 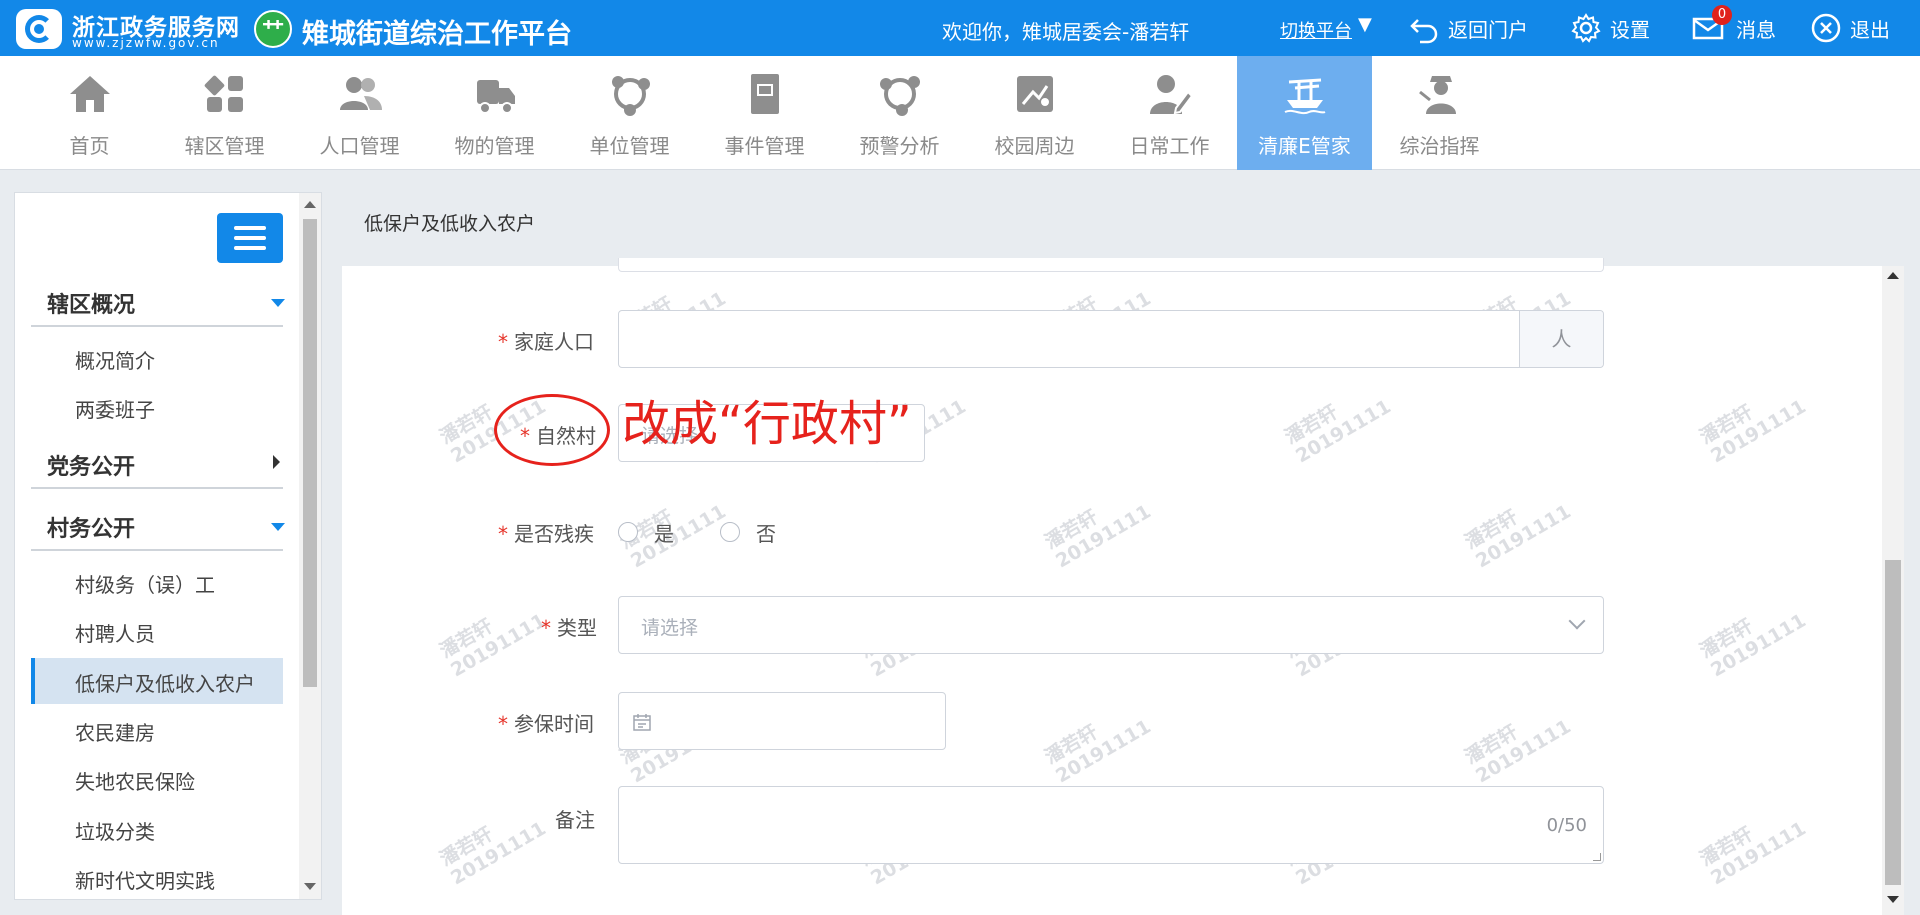 What do you see at coordinates (115, 361) in the screenshot?
I see `sidebar-item-label: 概况简介` at bounding box center [115, 361].